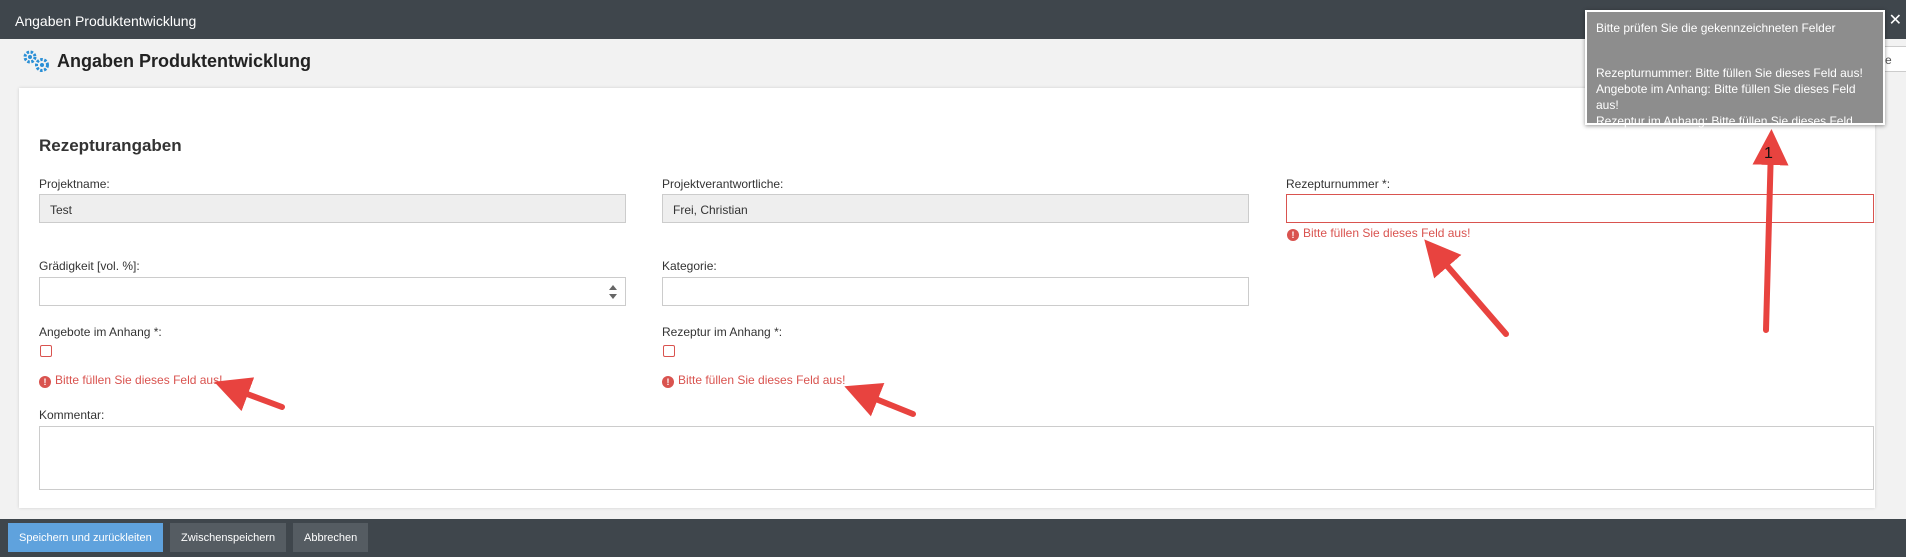 Image resolution: width=1906 pixels, height=557 pixels. Describe the element at coordinates (669, 351) in the screenshot. I see `rezeptur-anhang-checkbox` at that location.